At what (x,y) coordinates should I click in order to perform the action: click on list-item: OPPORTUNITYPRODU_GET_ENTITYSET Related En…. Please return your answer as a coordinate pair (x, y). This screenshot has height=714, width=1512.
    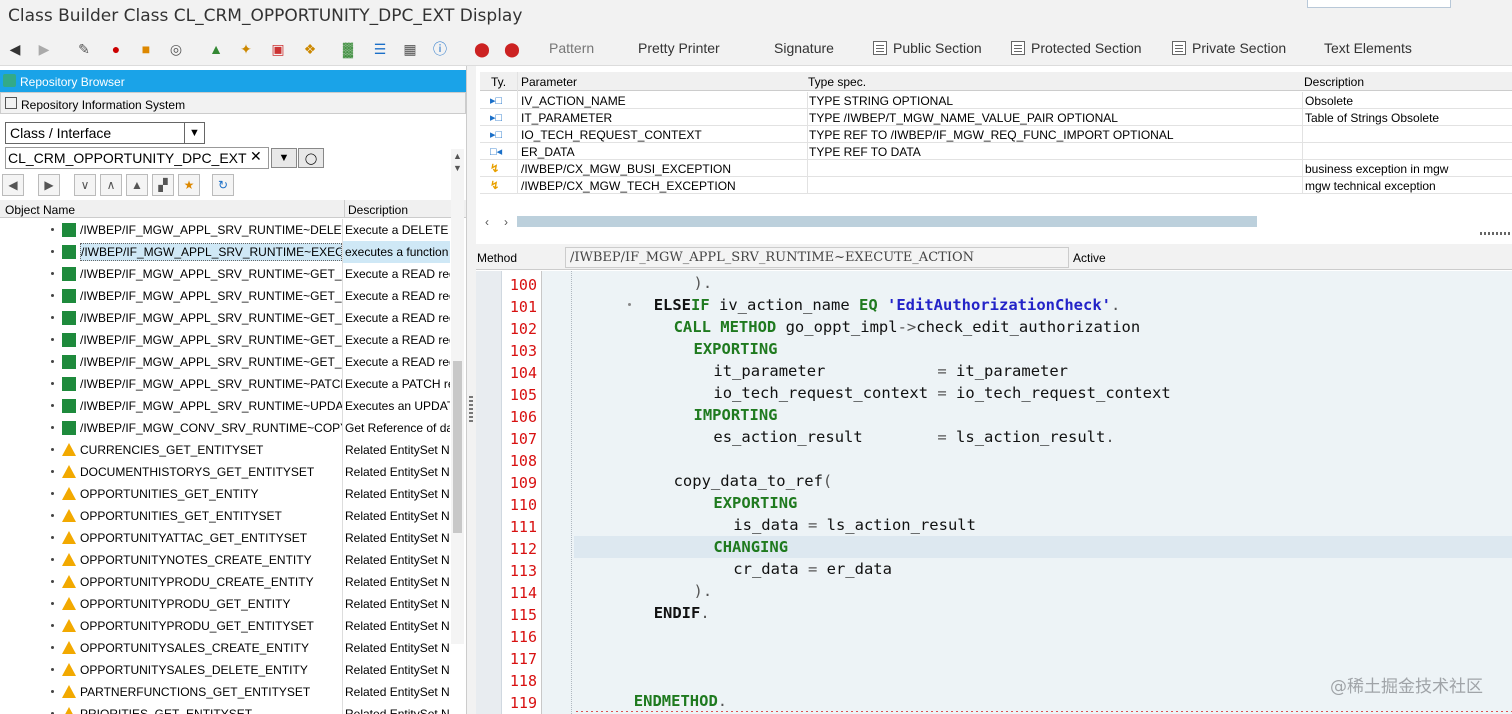
    Looking at the image, I should click on (225, 626).